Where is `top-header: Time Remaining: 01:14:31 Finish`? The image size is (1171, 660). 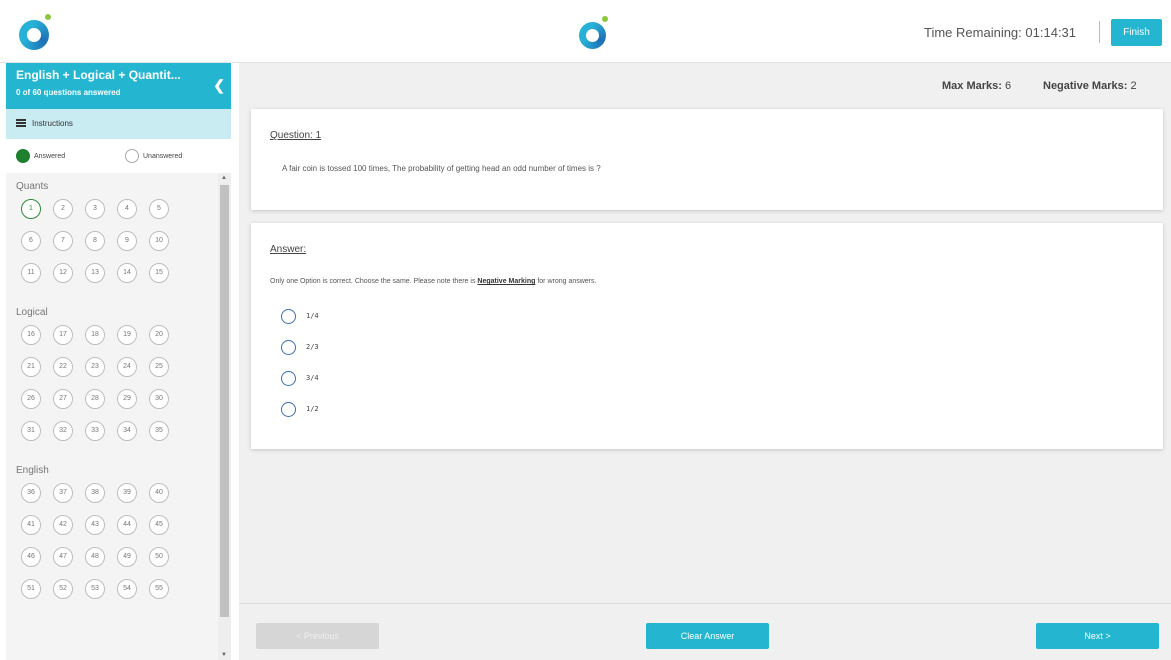
top-header: Time Remaining: 01:14:31 Finish is located at coordinates (585, 31).